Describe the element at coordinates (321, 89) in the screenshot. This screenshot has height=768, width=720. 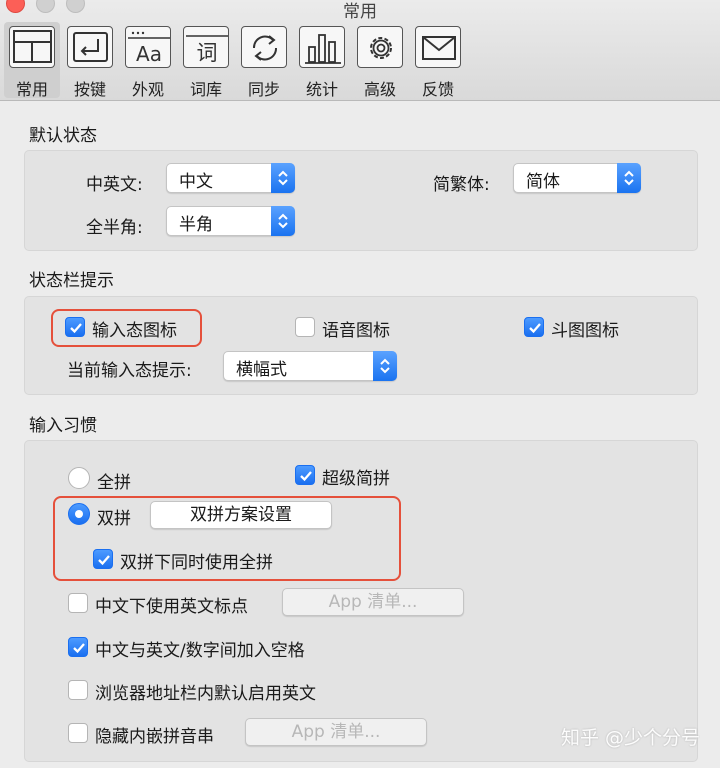
I see `tab-stats-label: 统计` at that location.